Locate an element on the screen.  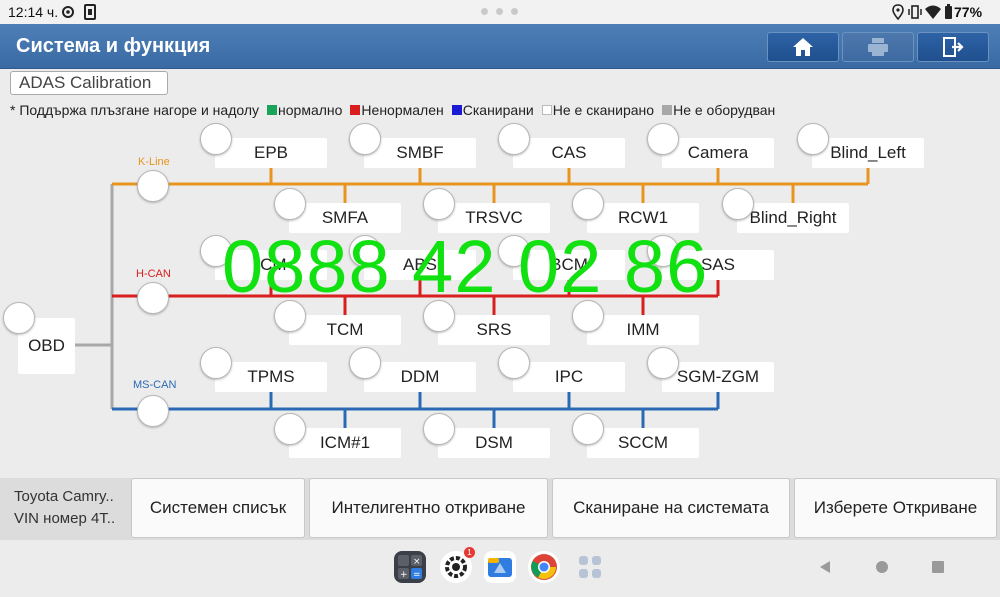
obd-status-circle is located at coordinates (19, 318).